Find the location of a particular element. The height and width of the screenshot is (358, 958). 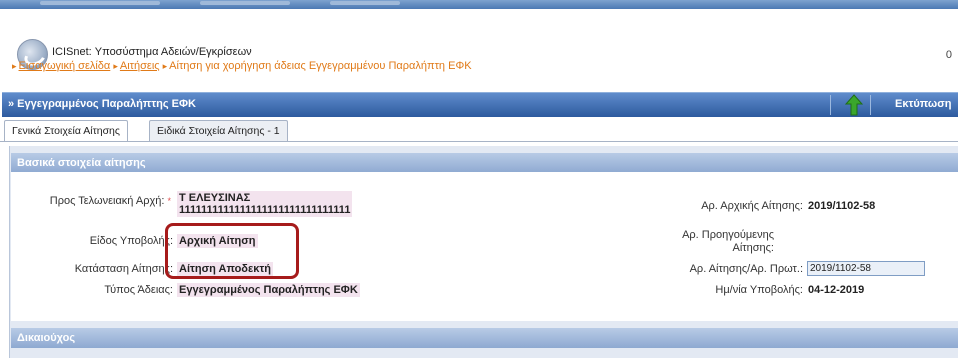

breadcrumb-applications-link: Αιτήσεις is located at coordinates (140, 66).